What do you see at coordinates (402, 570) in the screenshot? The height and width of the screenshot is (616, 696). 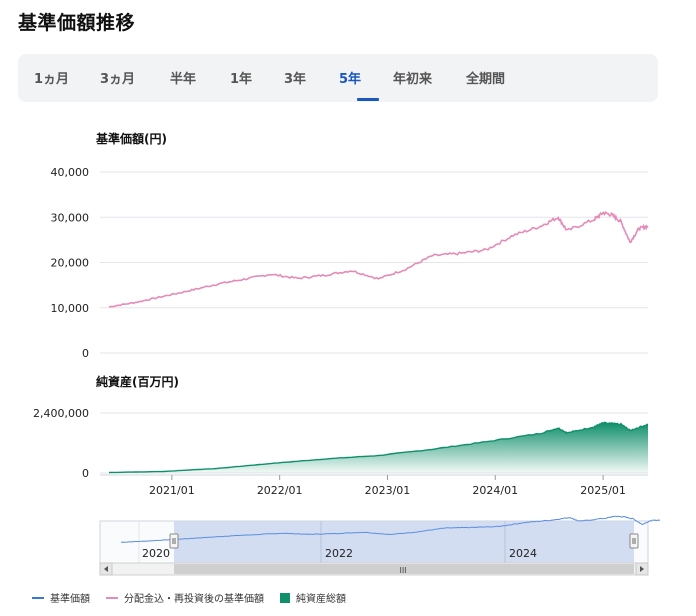 I see `scroll-grip-icon: III` at bounding box center [402, 570].